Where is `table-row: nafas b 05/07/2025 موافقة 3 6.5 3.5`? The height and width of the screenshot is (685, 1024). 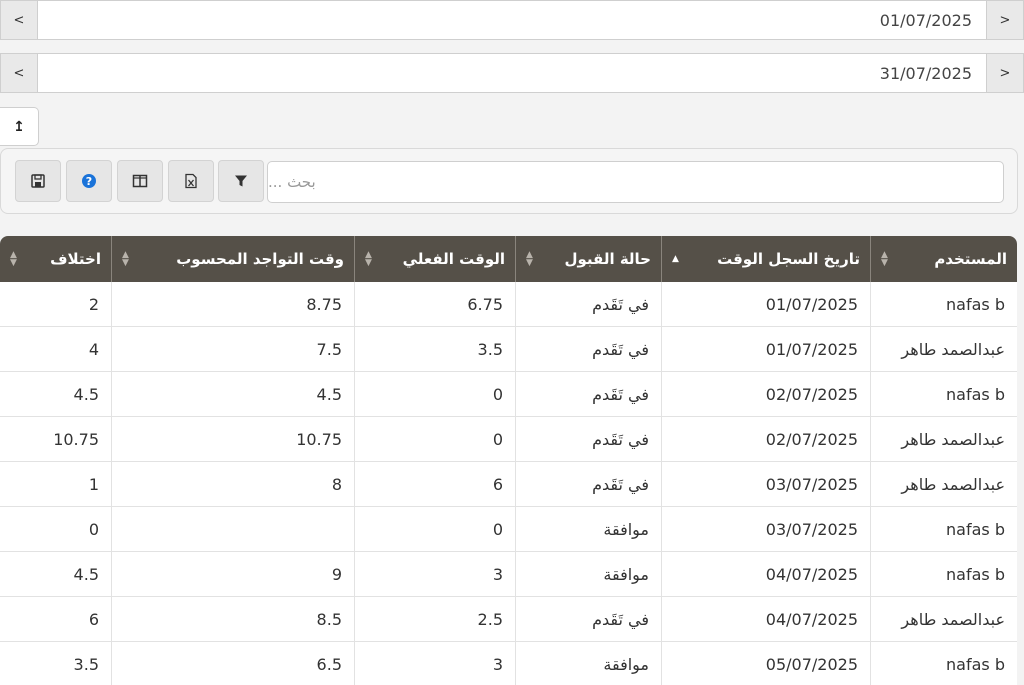 table-row: nafas b 05/07/2025 موافقة 3 6.5 3.5 is located at coordinates (508, 663).